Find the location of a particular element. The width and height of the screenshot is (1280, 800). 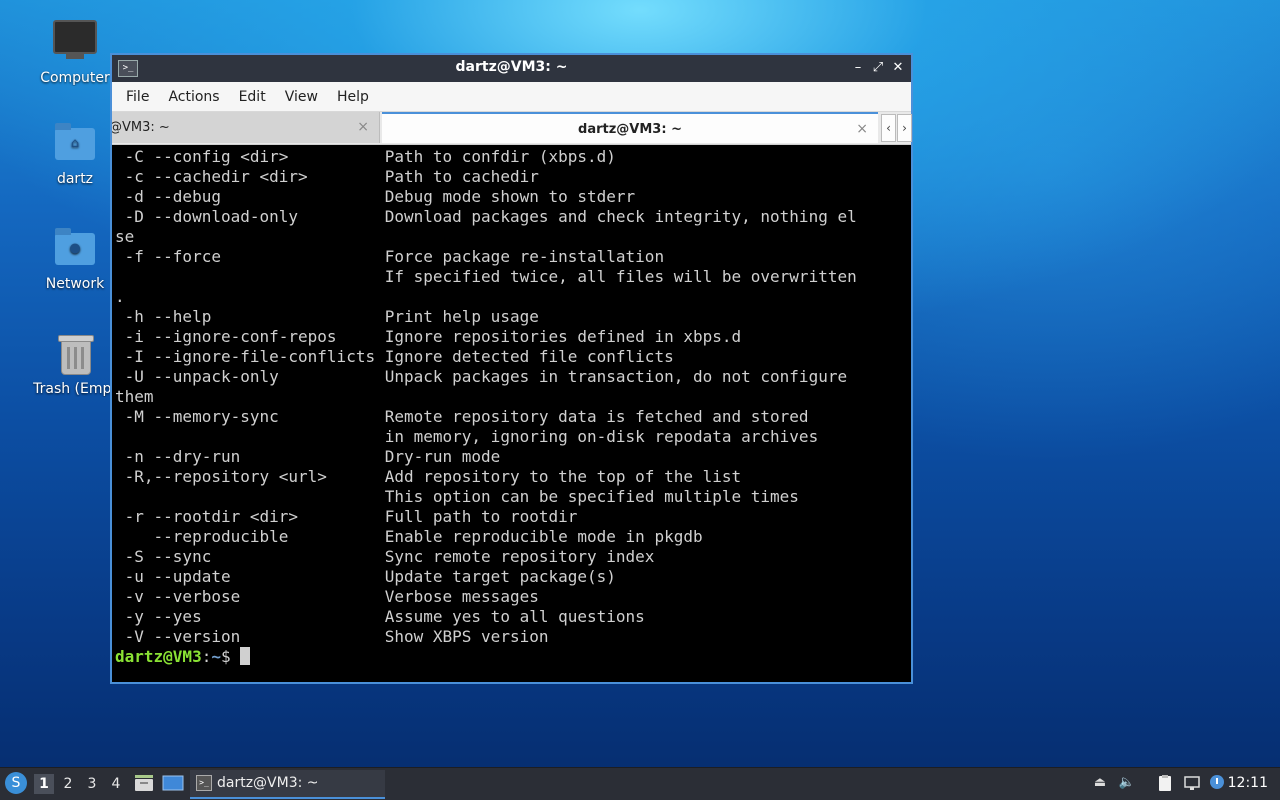

terminal-line: -f --force Force package re-installation is located at coordinates (390, 256).